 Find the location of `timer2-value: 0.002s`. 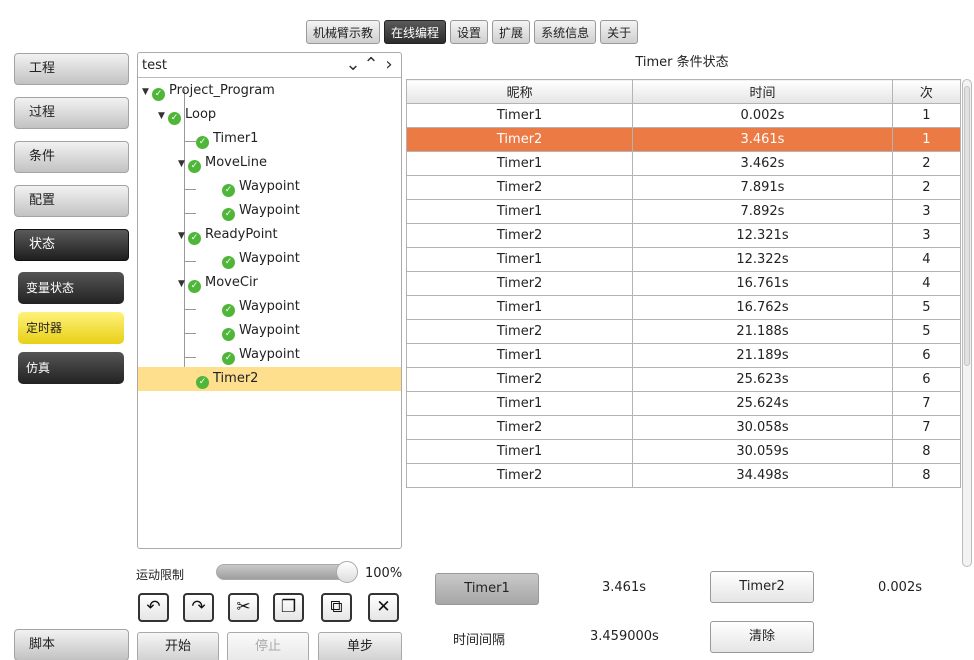

timer2-value: 0.002s is located at coordinates (900, 587).